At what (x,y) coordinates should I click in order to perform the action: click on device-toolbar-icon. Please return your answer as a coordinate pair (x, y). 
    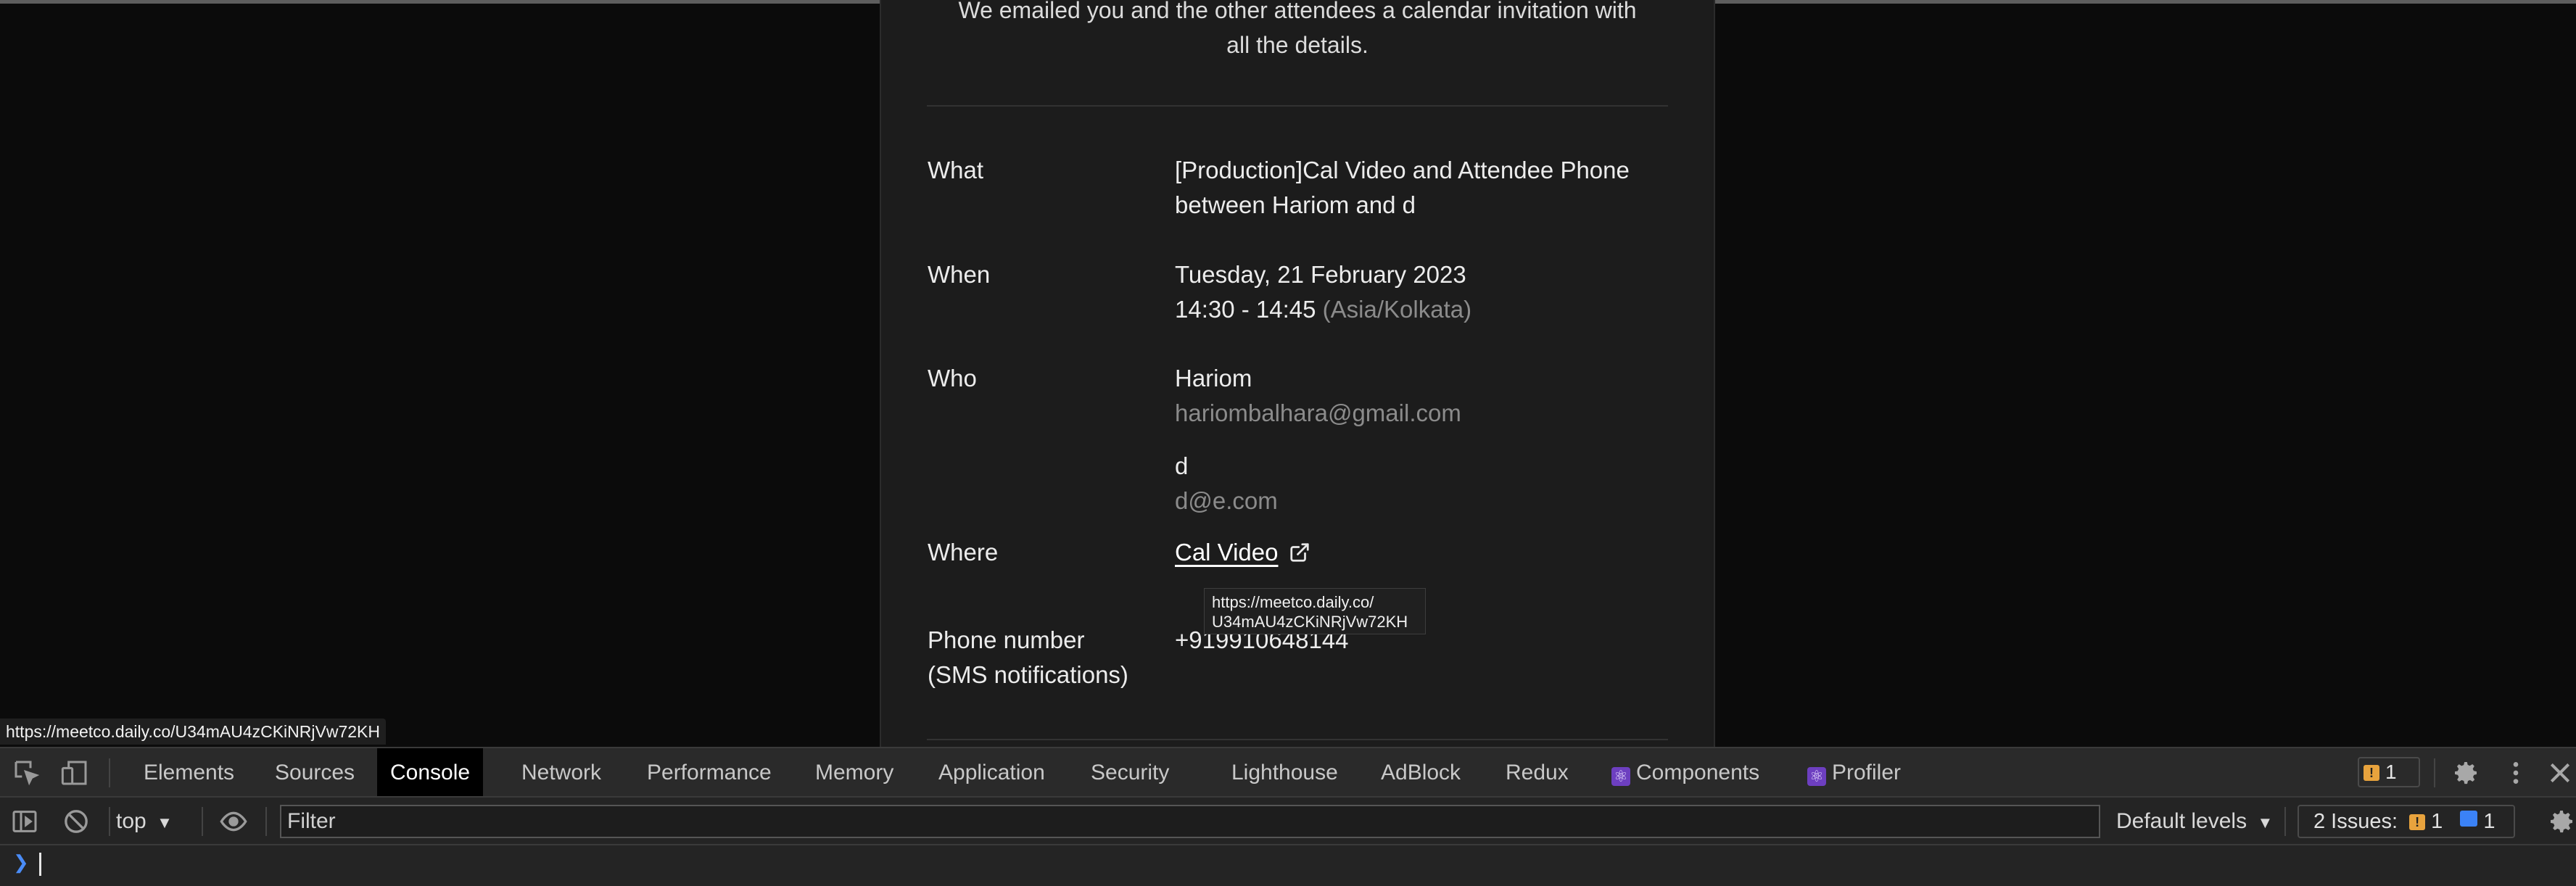
    Looking at the image, I should click on (74, 772).